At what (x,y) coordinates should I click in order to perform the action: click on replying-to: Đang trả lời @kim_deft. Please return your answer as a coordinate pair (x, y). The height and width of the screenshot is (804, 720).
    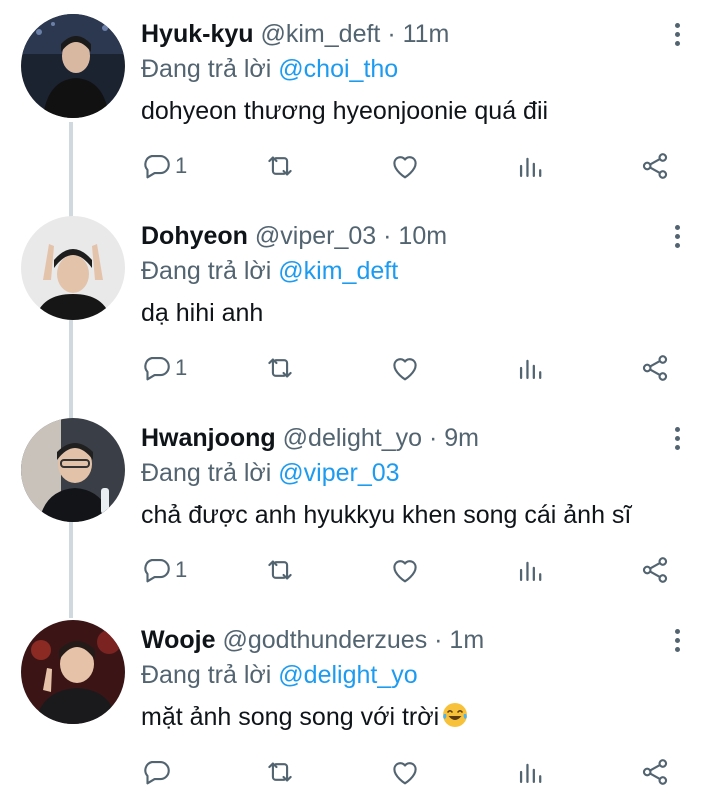
    Looking at the image, I should click on (269, 271).